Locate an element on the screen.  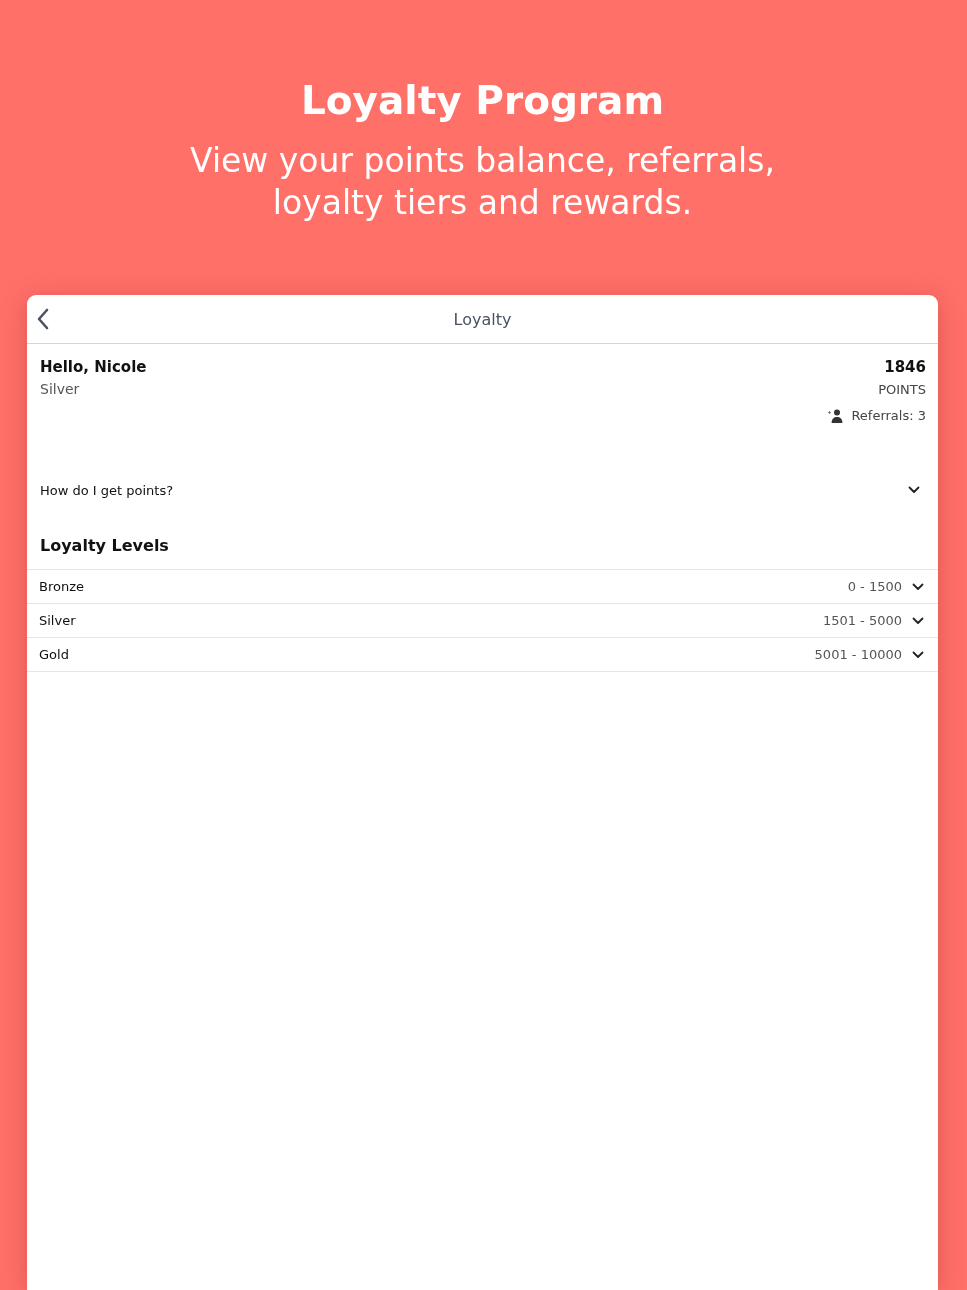
greeting-text: Hello, Nicole is located at coordinates (93, 367).